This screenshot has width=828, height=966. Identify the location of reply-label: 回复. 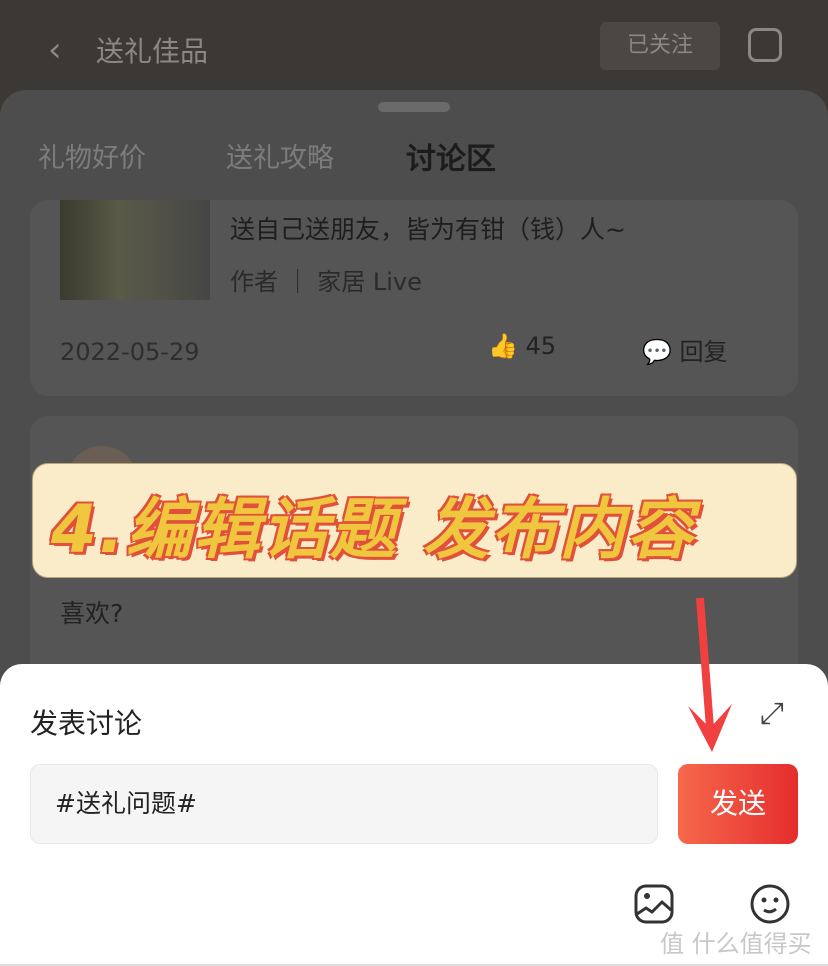
(703, 352).